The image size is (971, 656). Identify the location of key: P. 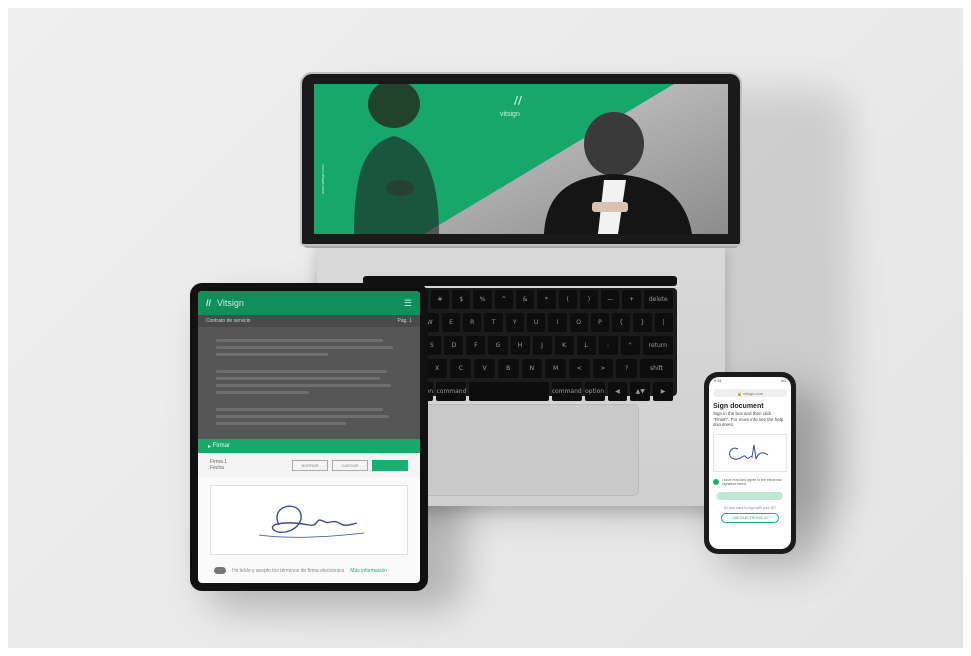
(600, 322).